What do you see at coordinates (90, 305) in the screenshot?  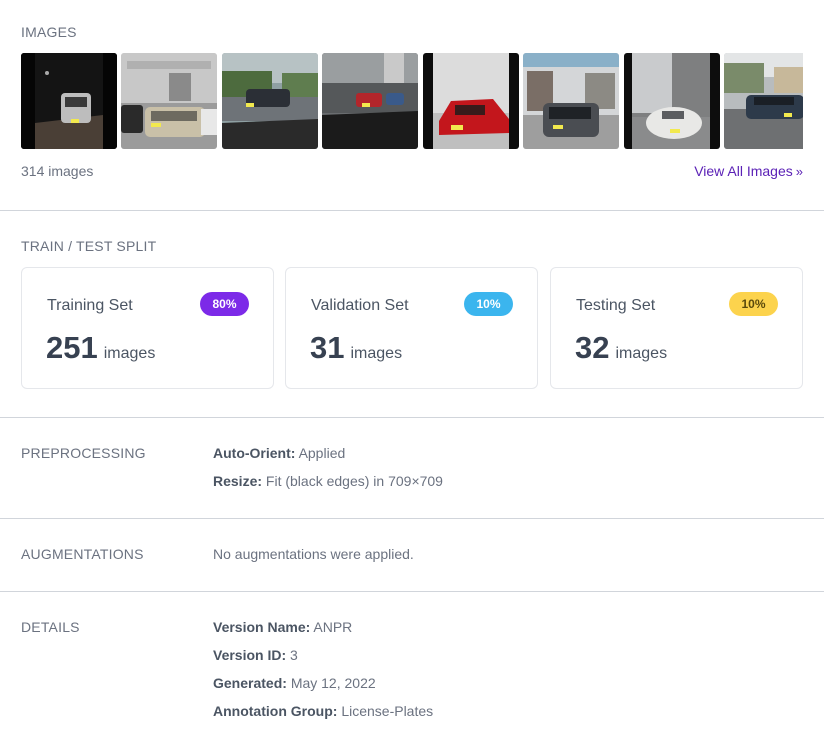 I see `card-title: Training Set` at bounding box center [90, 305].